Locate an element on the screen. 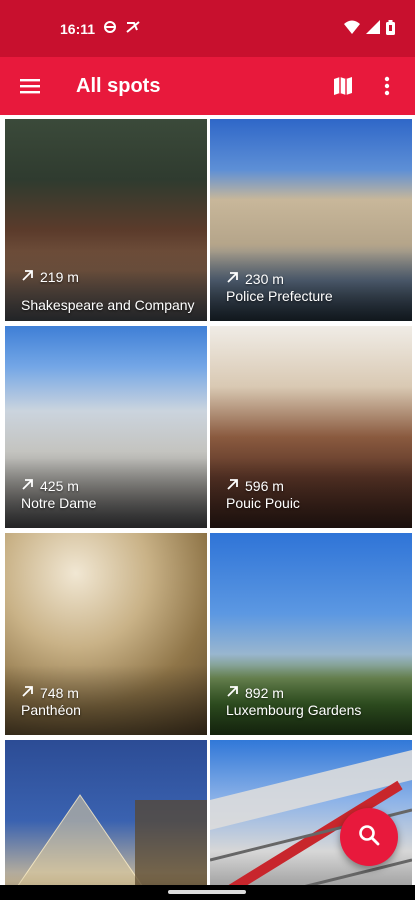  spot-name: Notre Dame is located at coordinates (59, 503).